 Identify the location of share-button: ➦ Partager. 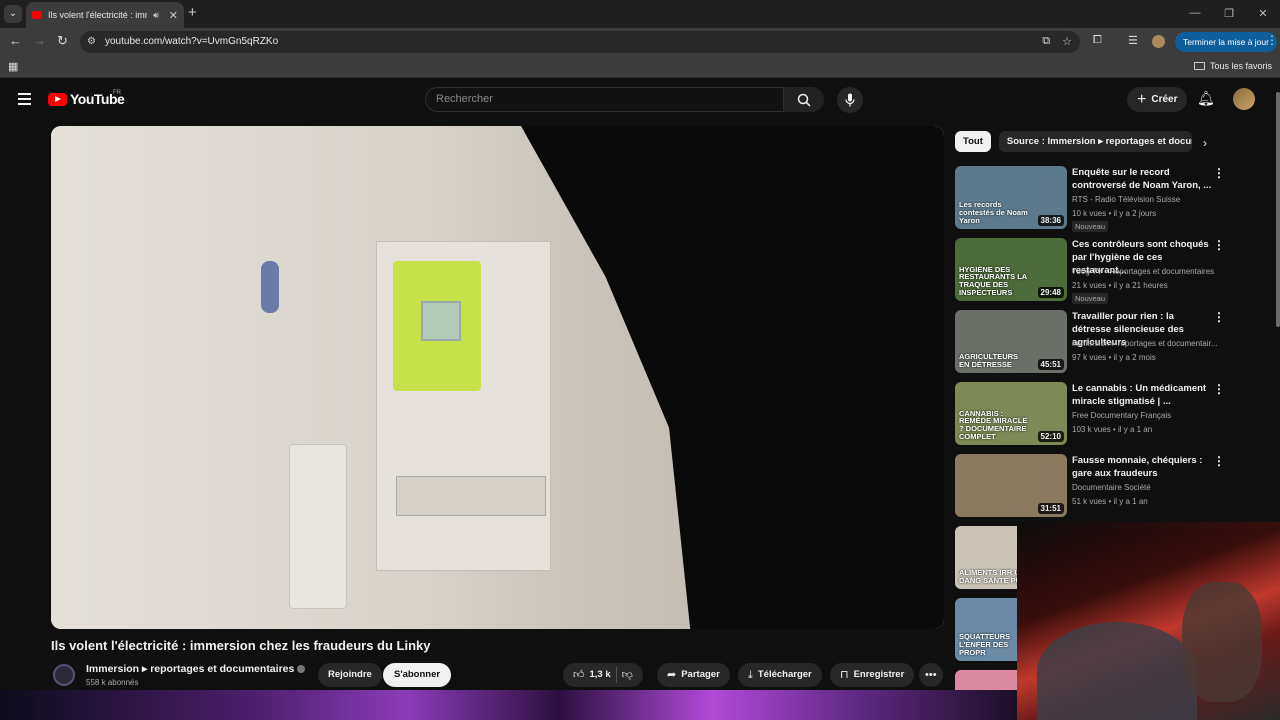
(693, 675).